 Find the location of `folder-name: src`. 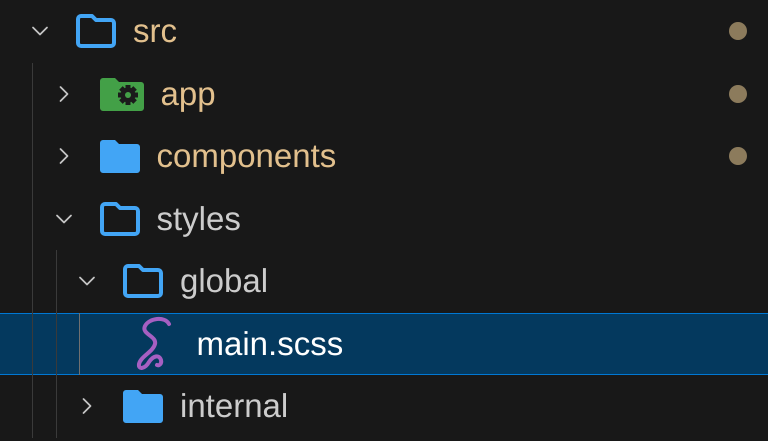

folder-name: src is located at coordinates (155, 31).